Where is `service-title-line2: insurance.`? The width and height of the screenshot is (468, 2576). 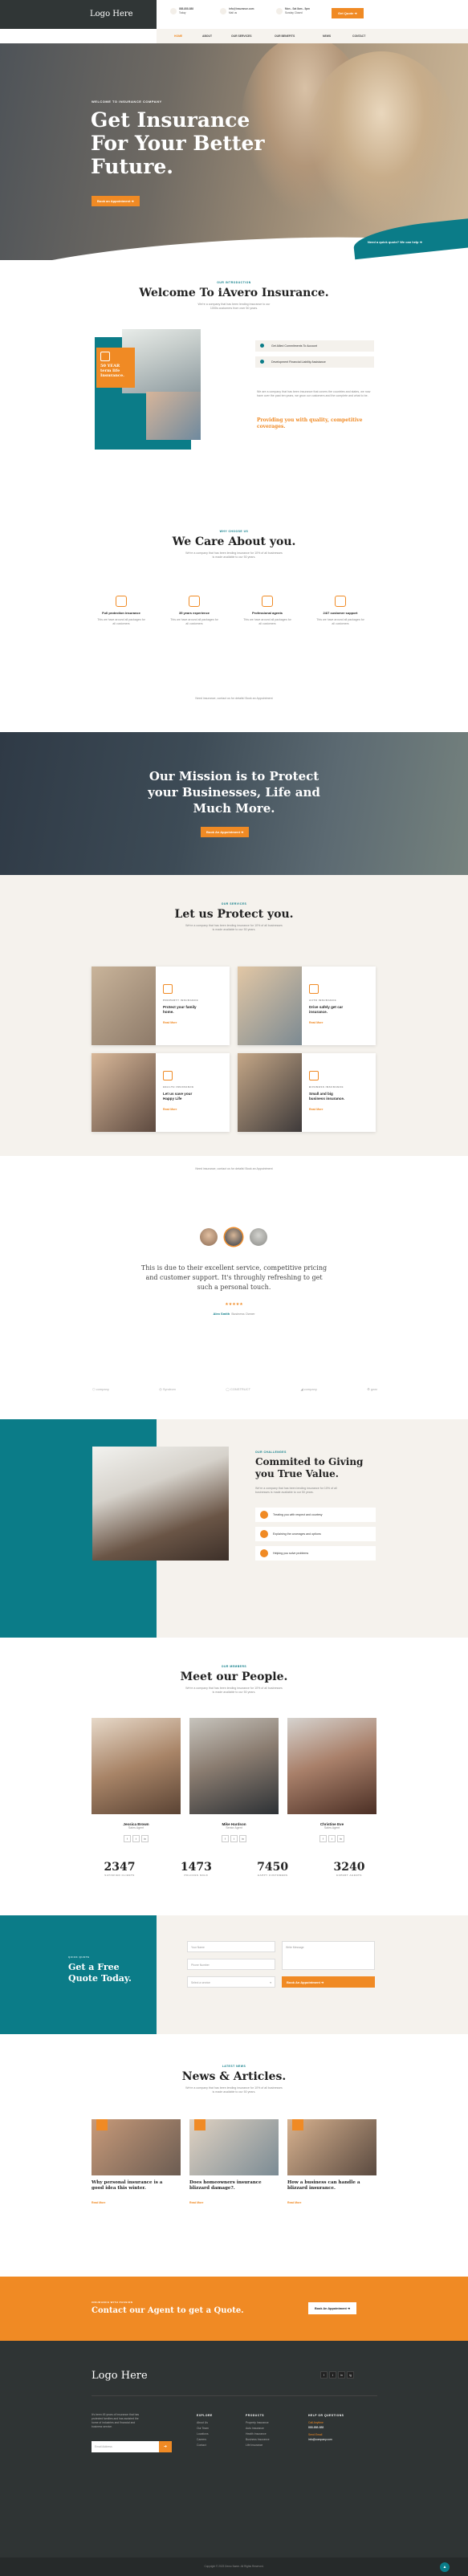
service-title-line2: insurance. is located at coordinates (318, 1012).